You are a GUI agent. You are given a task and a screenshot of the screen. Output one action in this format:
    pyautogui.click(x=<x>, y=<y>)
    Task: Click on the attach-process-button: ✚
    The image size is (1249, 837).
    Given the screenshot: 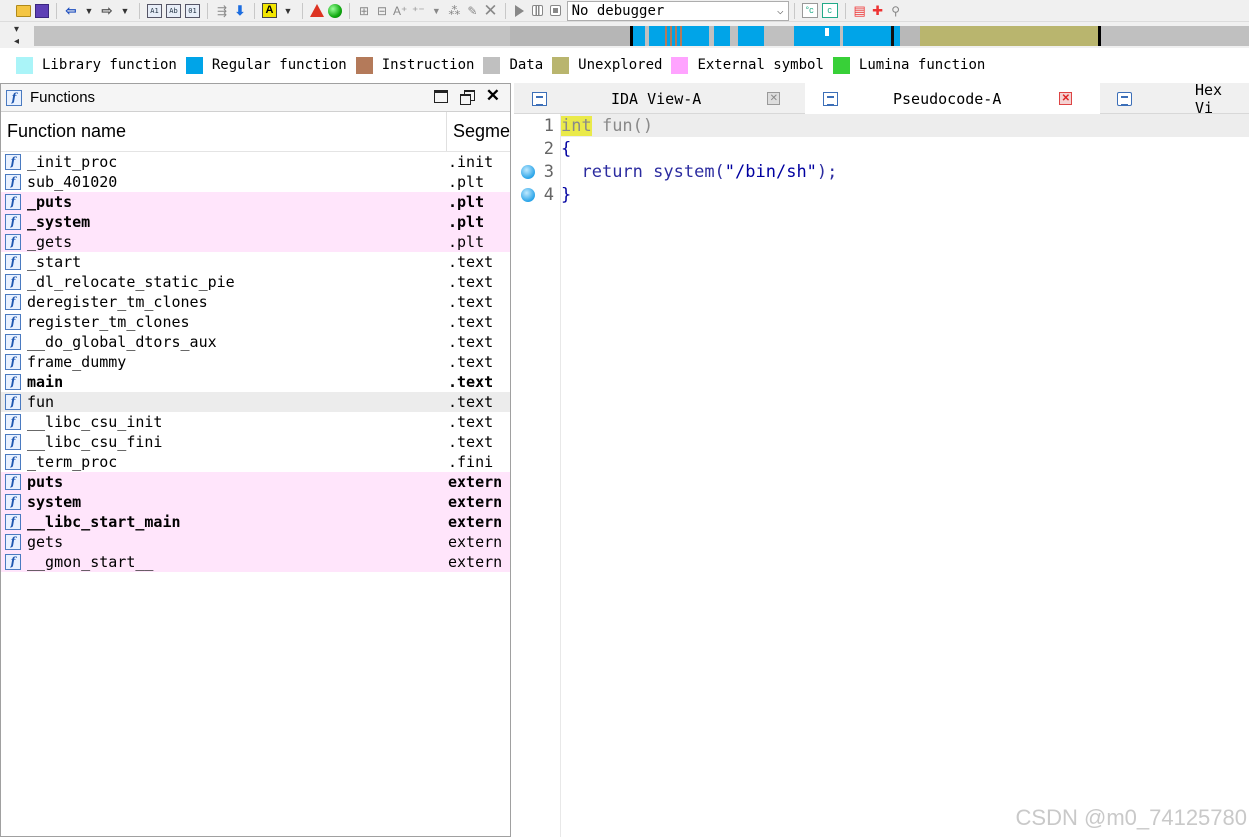 What is the action you would take?
    pyautogui.click(x=878, y=11)
    